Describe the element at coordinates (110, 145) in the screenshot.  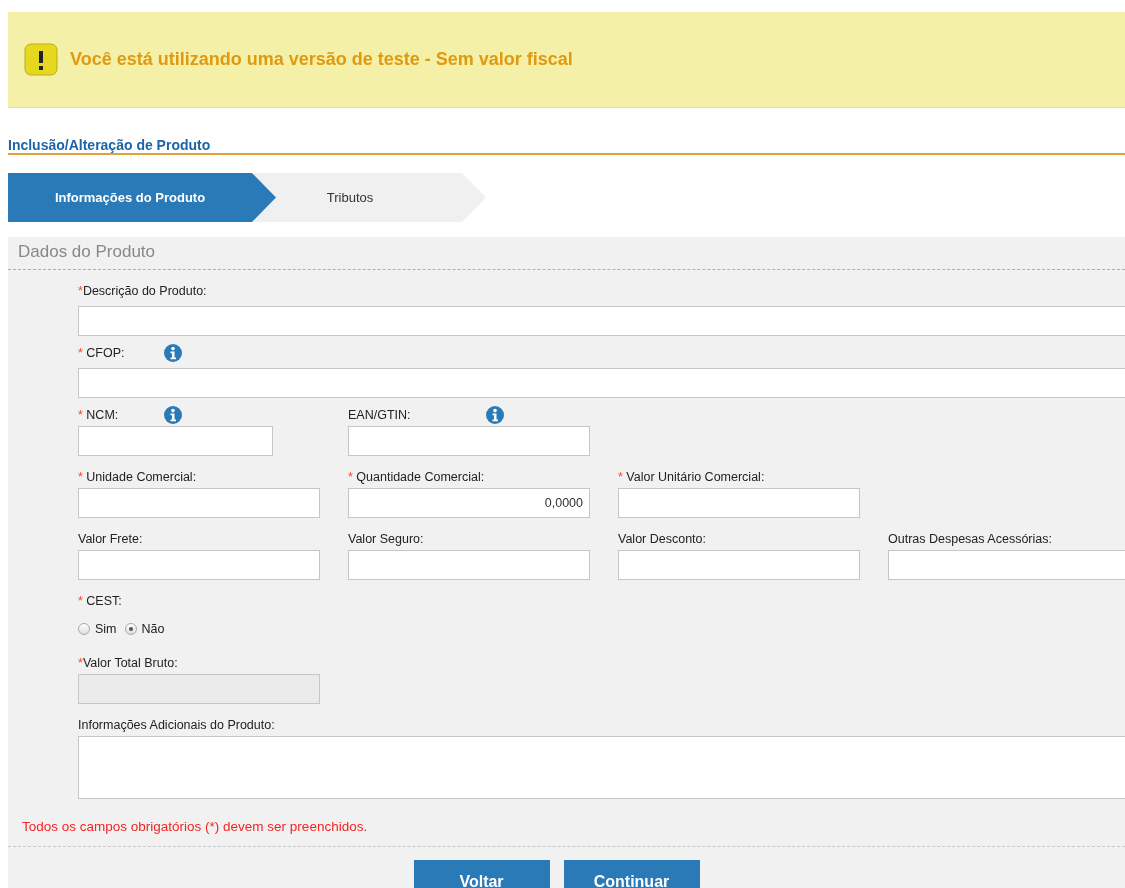
I see `page-title: Inclusão/Alteração de Produto` at that location.